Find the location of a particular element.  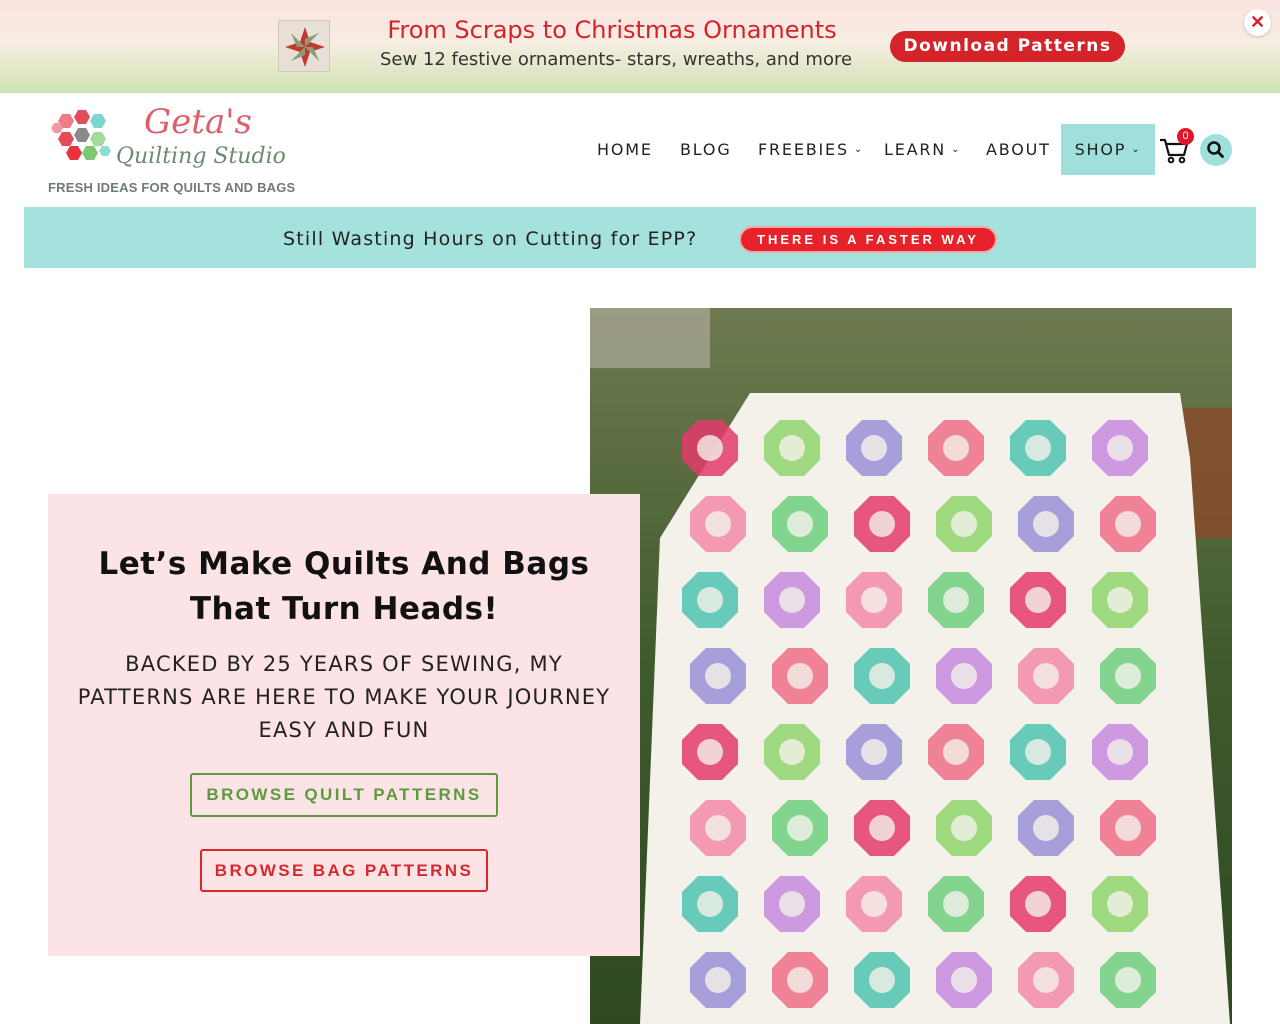

logo-tagline: FRESH IDEAS FOR QUILTS AND BAGS is located at coordinates (172, 187).